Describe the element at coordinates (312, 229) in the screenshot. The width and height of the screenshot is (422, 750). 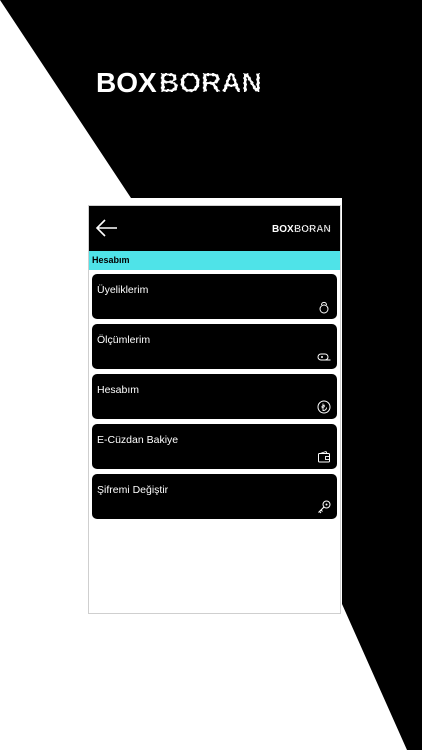
I see `header-logo-text-boran: BORAN` at that location.